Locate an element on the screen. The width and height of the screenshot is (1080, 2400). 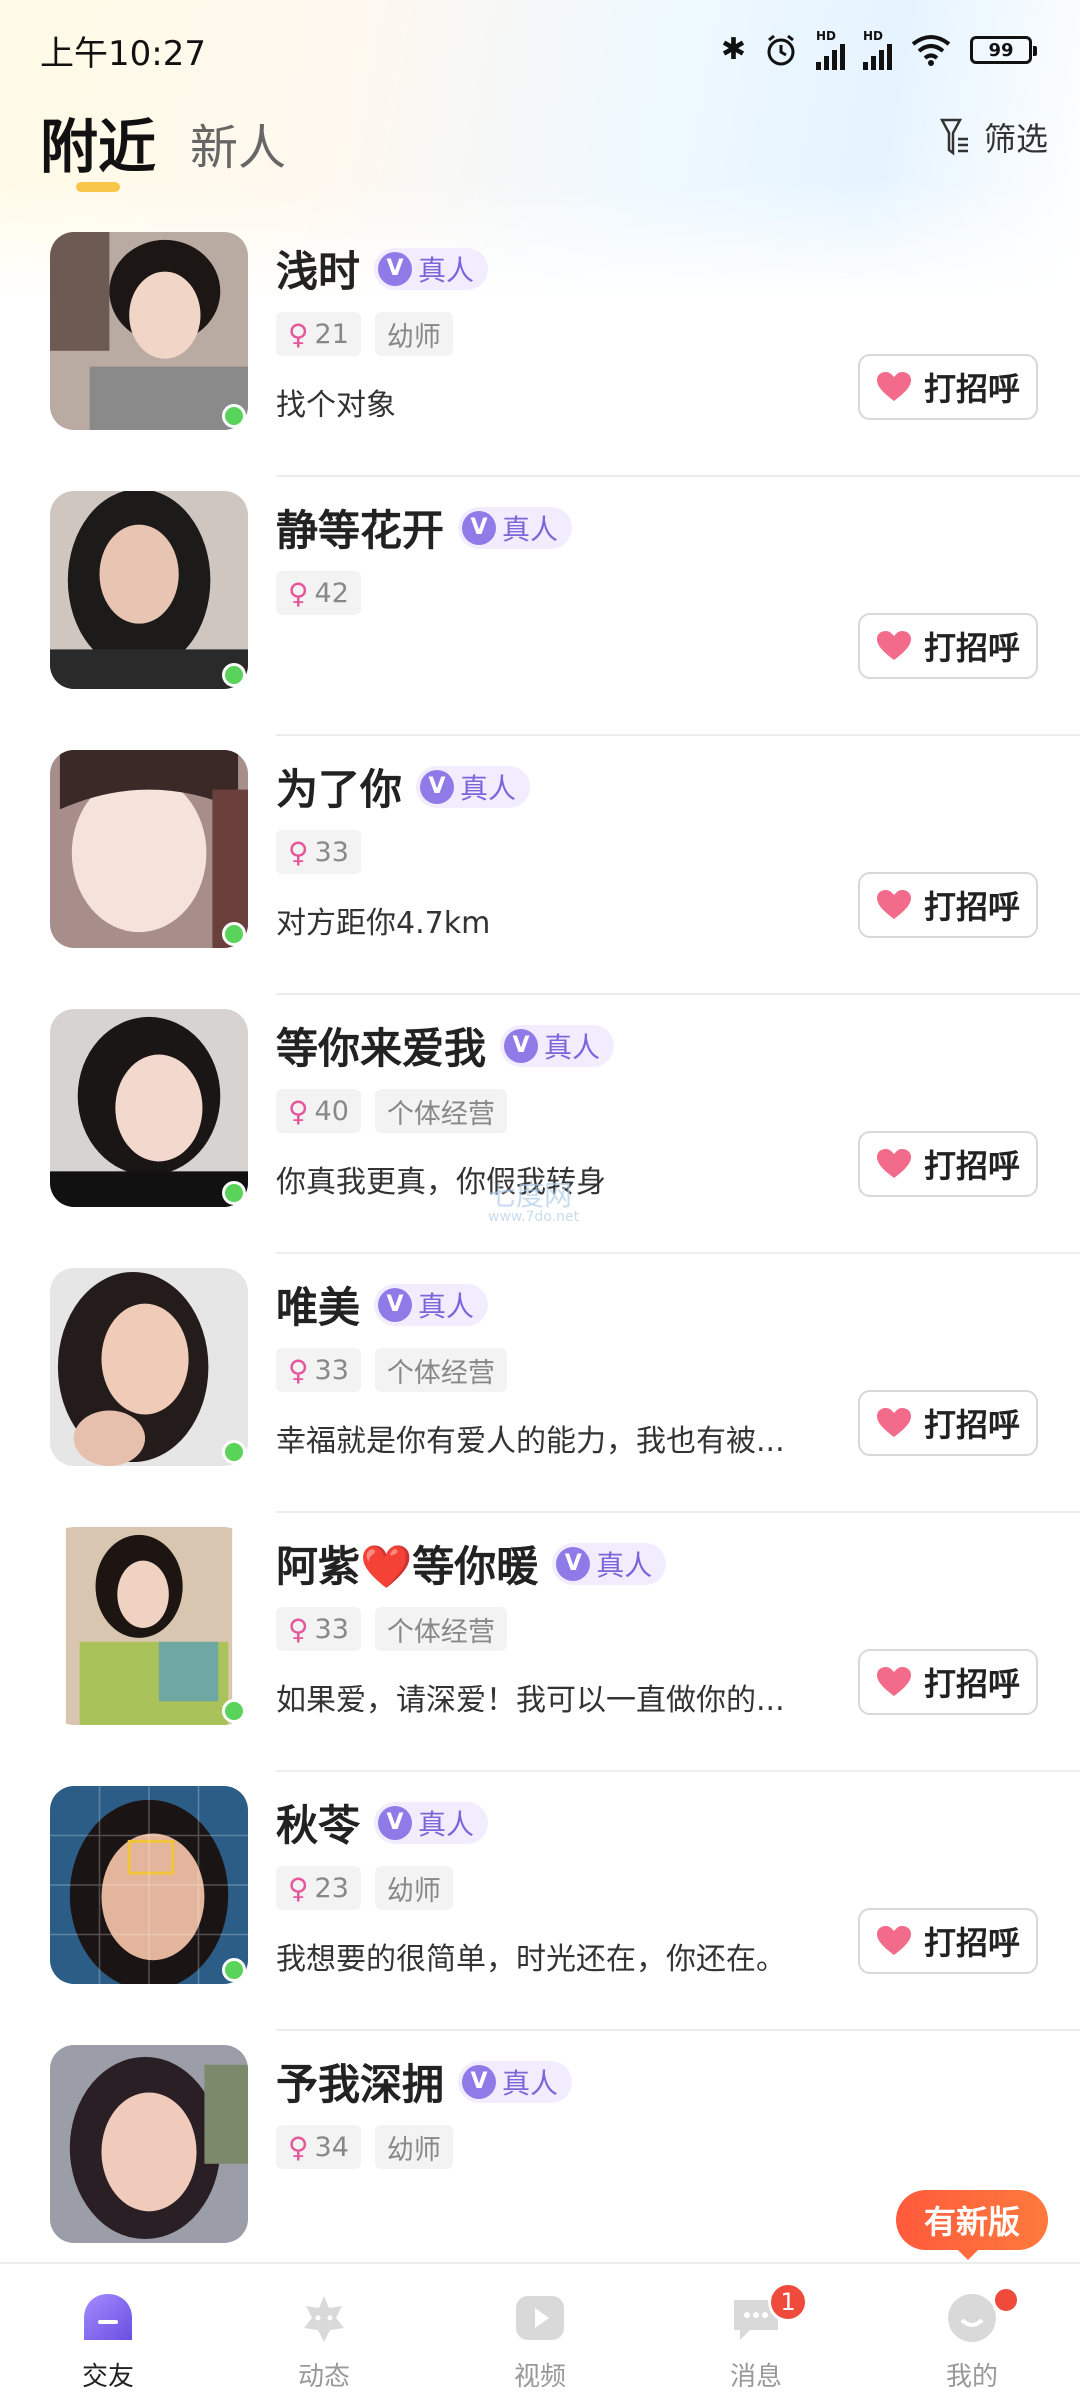
nav-profile: 我的 is located at coordinates (972, 2332).